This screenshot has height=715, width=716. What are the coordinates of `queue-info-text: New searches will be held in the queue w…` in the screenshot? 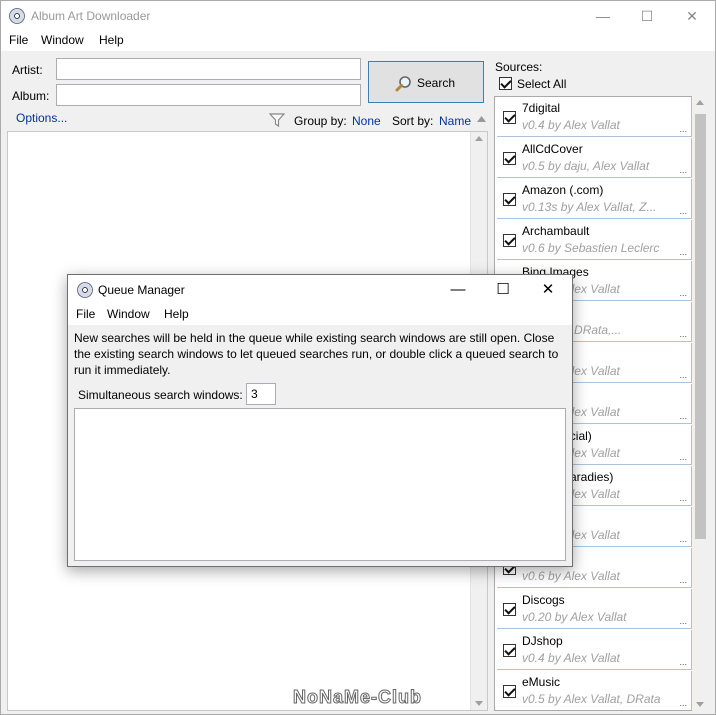 It's located at (316, 354).